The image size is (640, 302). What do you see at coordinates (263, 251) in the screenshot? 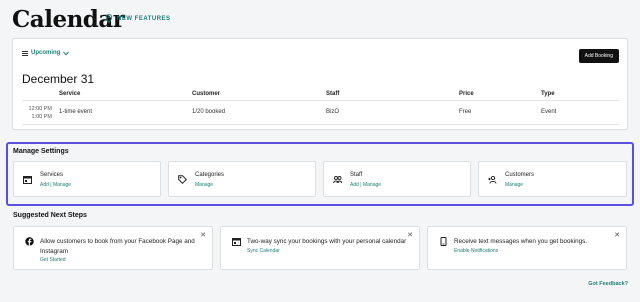
I see `sync-calendar-link: Sync Calendar` at bounding box center [263, 251].